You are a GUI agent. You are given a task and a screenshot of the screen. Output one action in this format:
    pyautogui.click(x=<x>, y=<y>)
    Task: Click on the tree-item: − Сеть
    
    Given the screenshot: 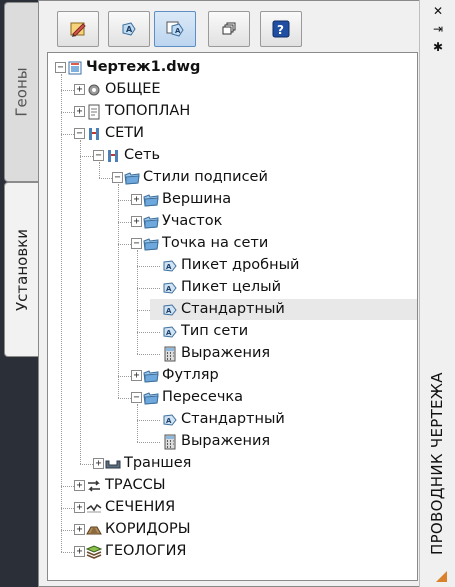 What is the action you would take?
    pyautogui.click(x=255, y=155)
    